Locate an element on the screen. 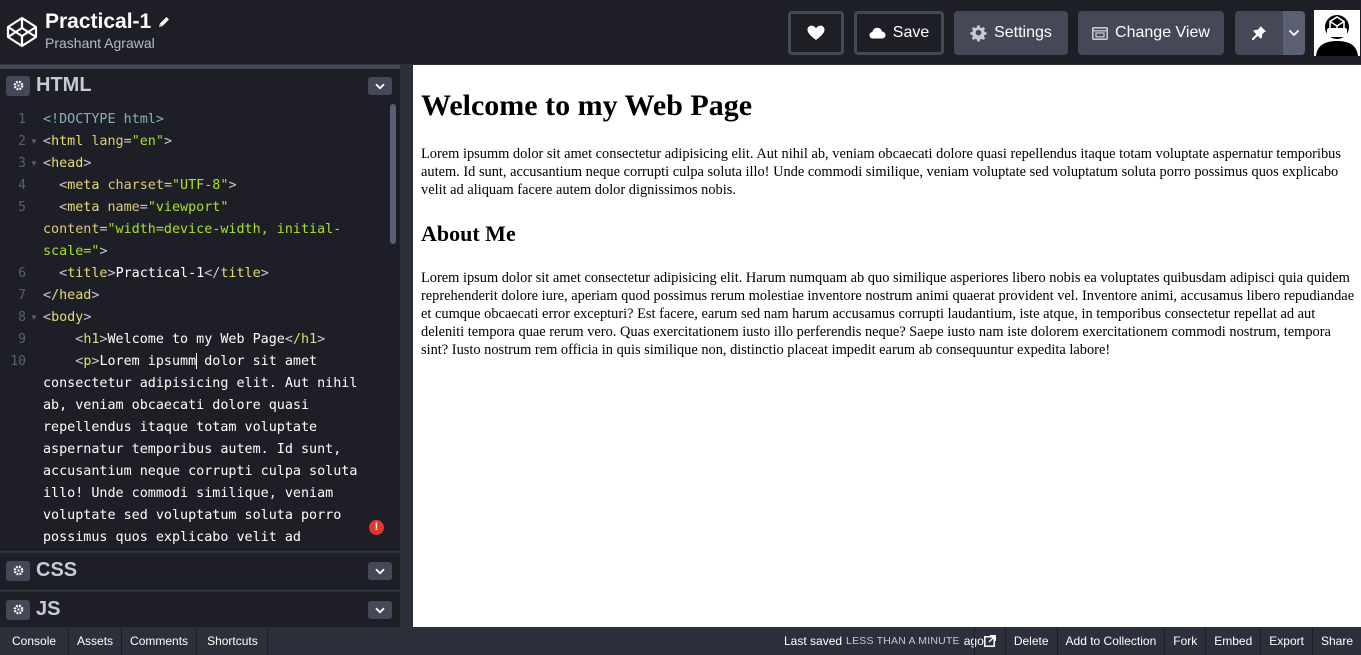 Image resolution: width=1361 pixels, height=655 pixels. string-token: scale=" is located at coordinates (71, 251).